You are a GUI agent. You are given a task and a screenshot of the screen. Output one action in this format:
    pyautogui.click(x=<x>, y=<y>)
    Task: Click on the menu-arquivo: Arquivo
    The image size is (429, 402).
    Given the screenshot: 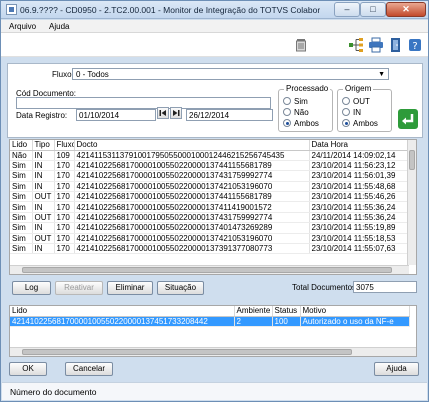 What is the action you would take?
    pyautogui.click(x=22, y=26)
    